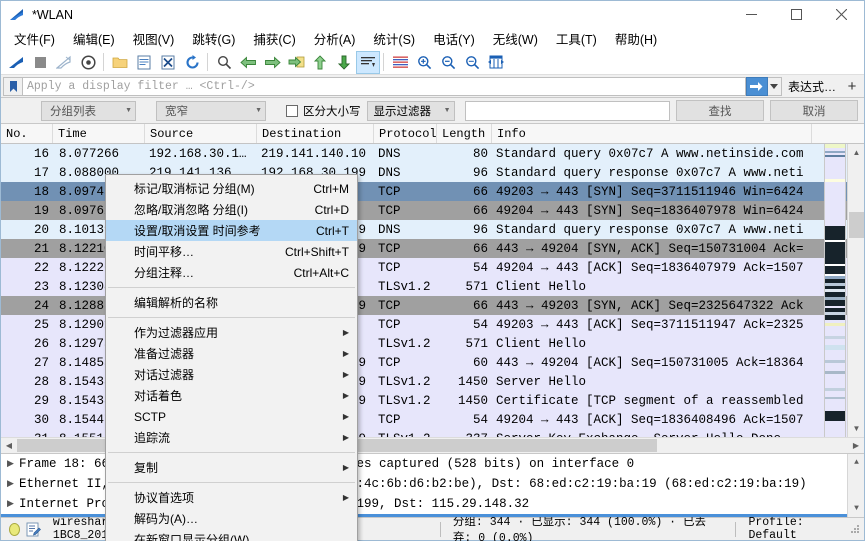  What do you see at coordinates (368, 62) in the screenshot?
I see `autoscroll-icon` at bounding box center [368, 62].